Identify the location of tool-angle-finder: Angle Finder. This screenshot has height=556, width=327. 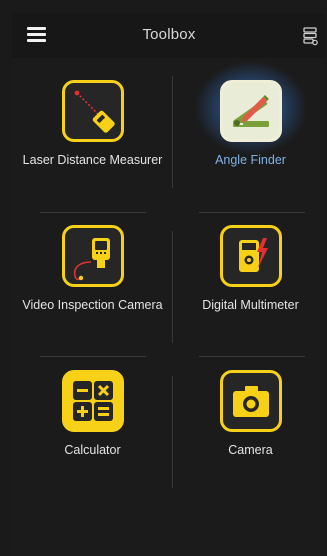
(249, 134).